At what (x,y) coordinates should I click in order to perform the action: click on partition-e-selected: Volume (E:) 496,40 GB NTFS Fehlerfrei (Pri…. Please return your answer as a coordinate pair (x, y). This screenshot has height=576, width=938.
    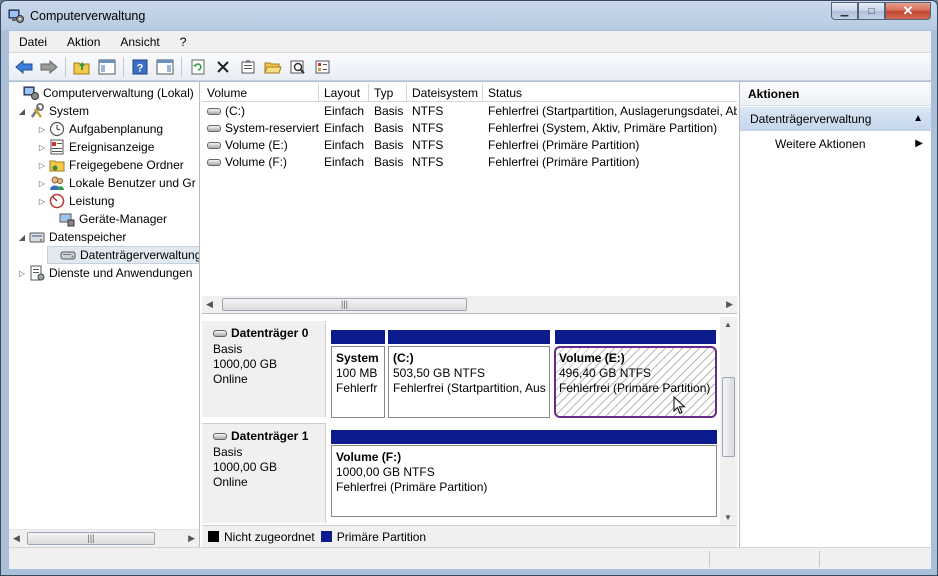
    Looking at the image, I should click on (635, 374).